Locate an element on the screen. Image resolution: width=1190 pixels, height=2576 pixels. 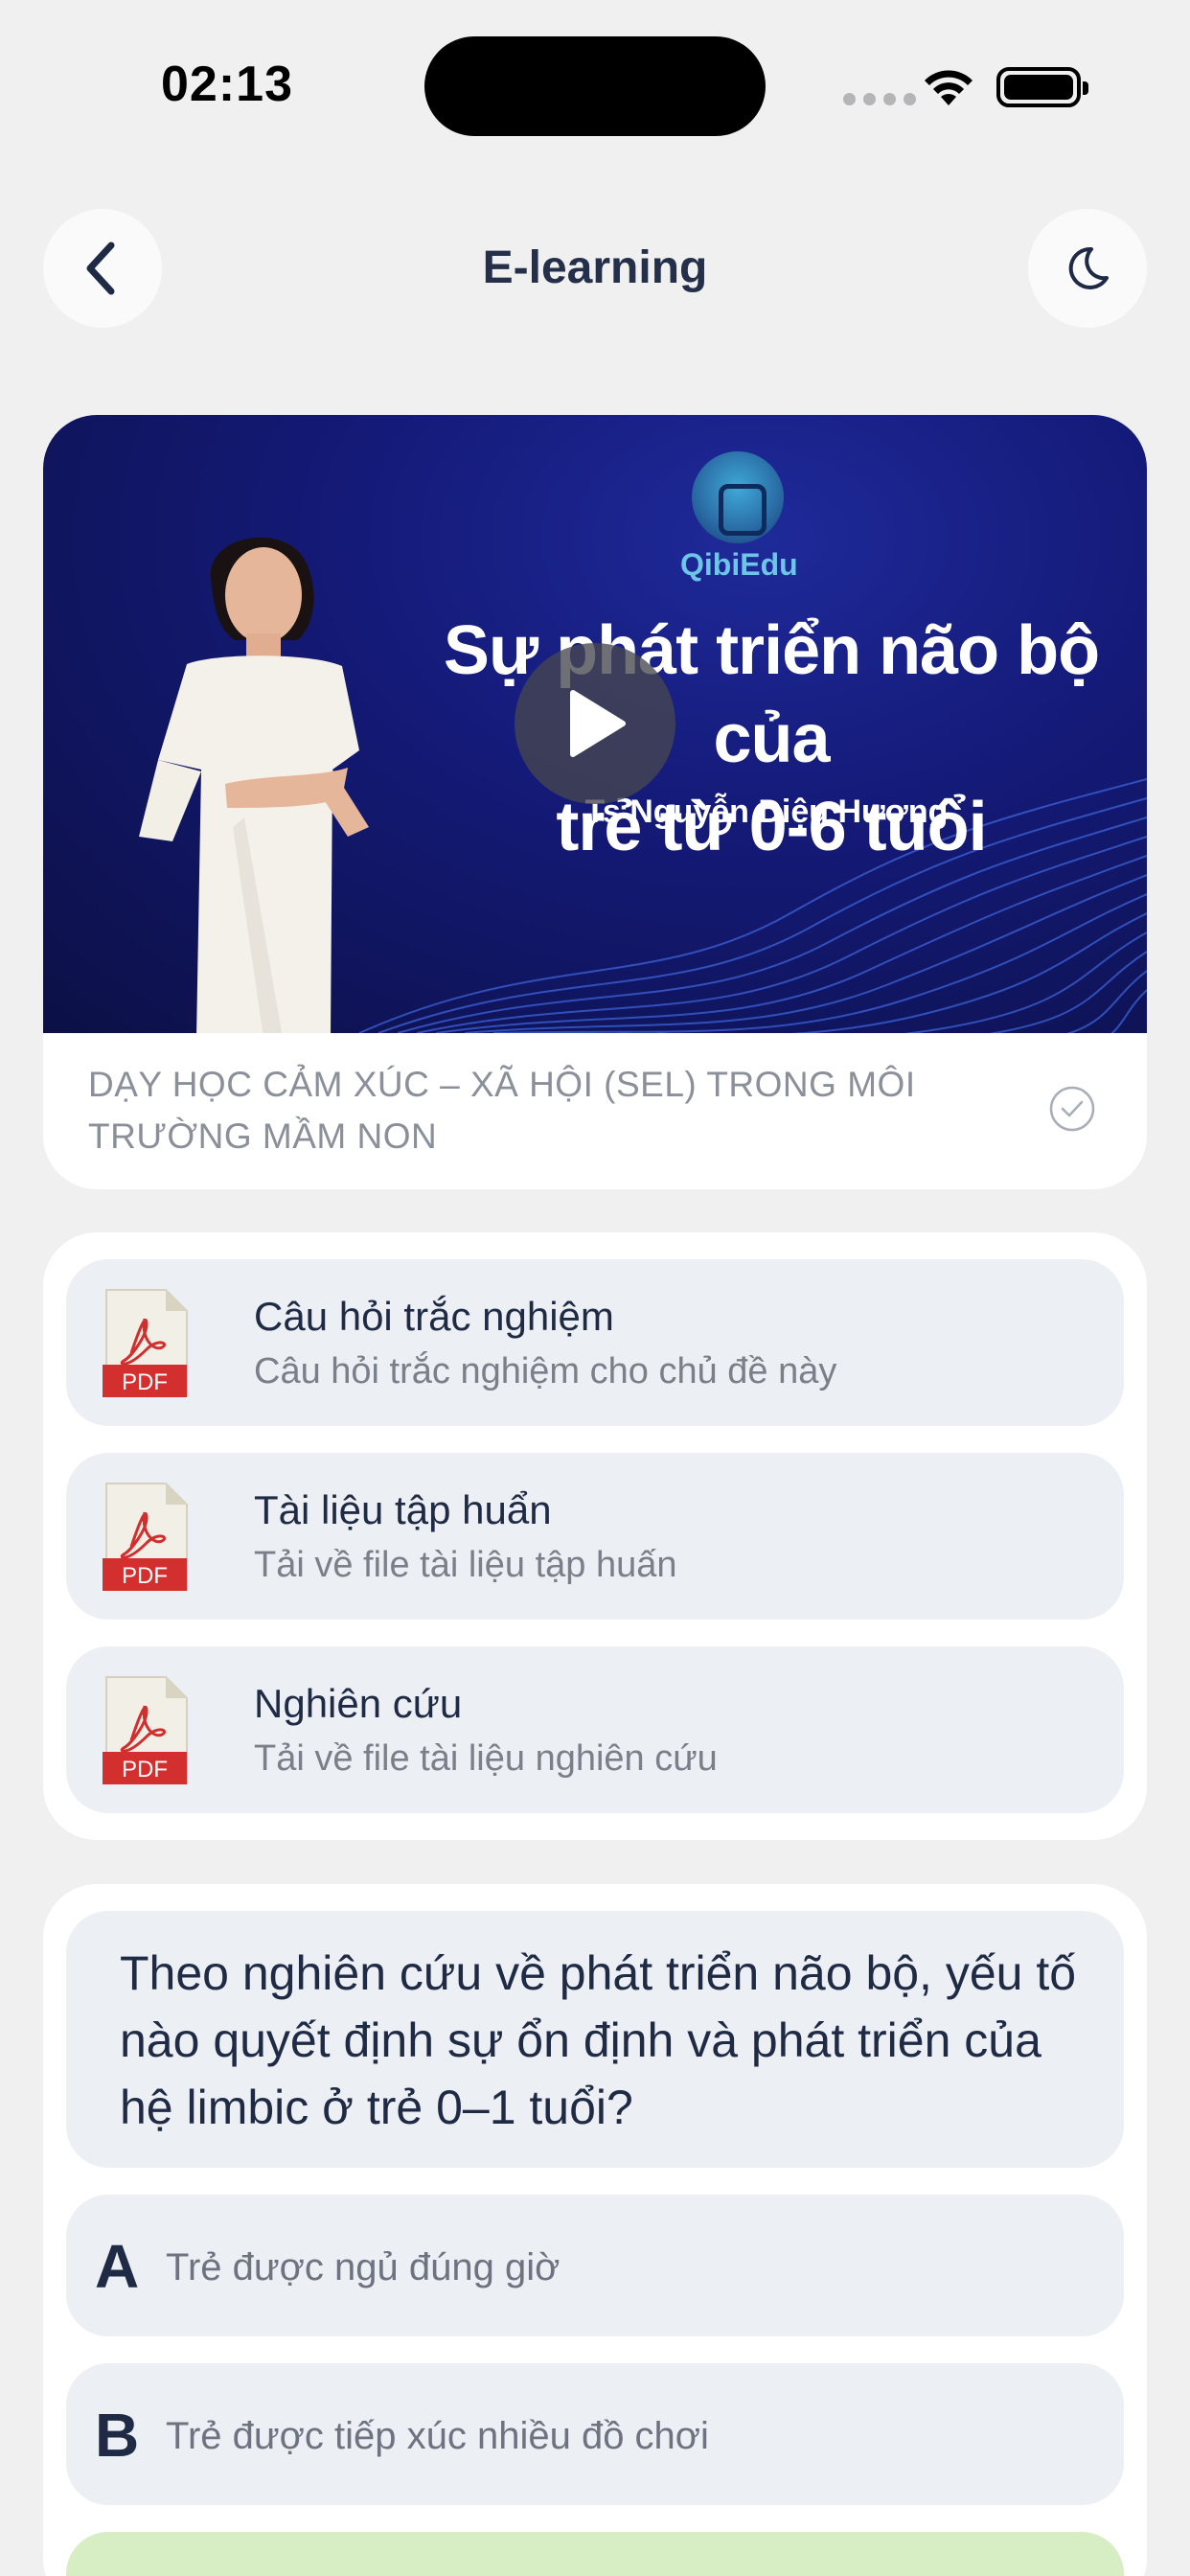
answer-letter: A is located at coordinates (118, 2266).